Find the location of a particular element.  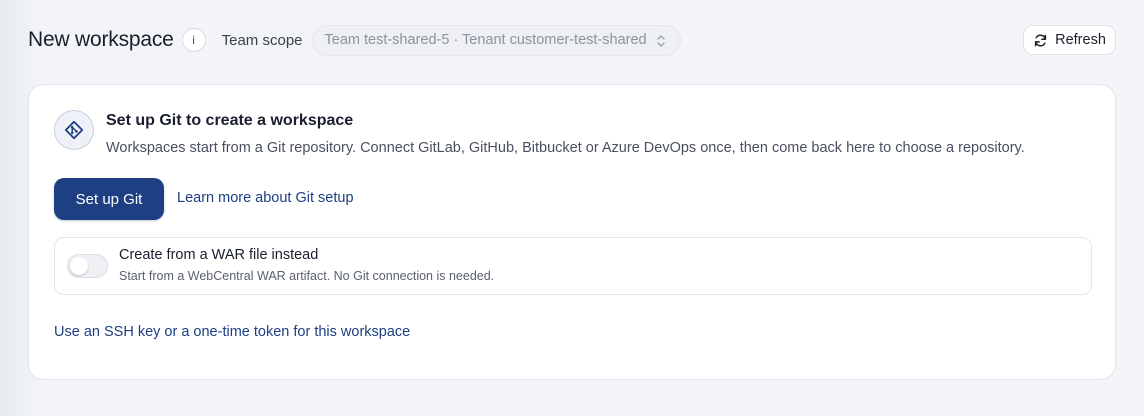

refresh-icon is located at coordinates (1040, 40).